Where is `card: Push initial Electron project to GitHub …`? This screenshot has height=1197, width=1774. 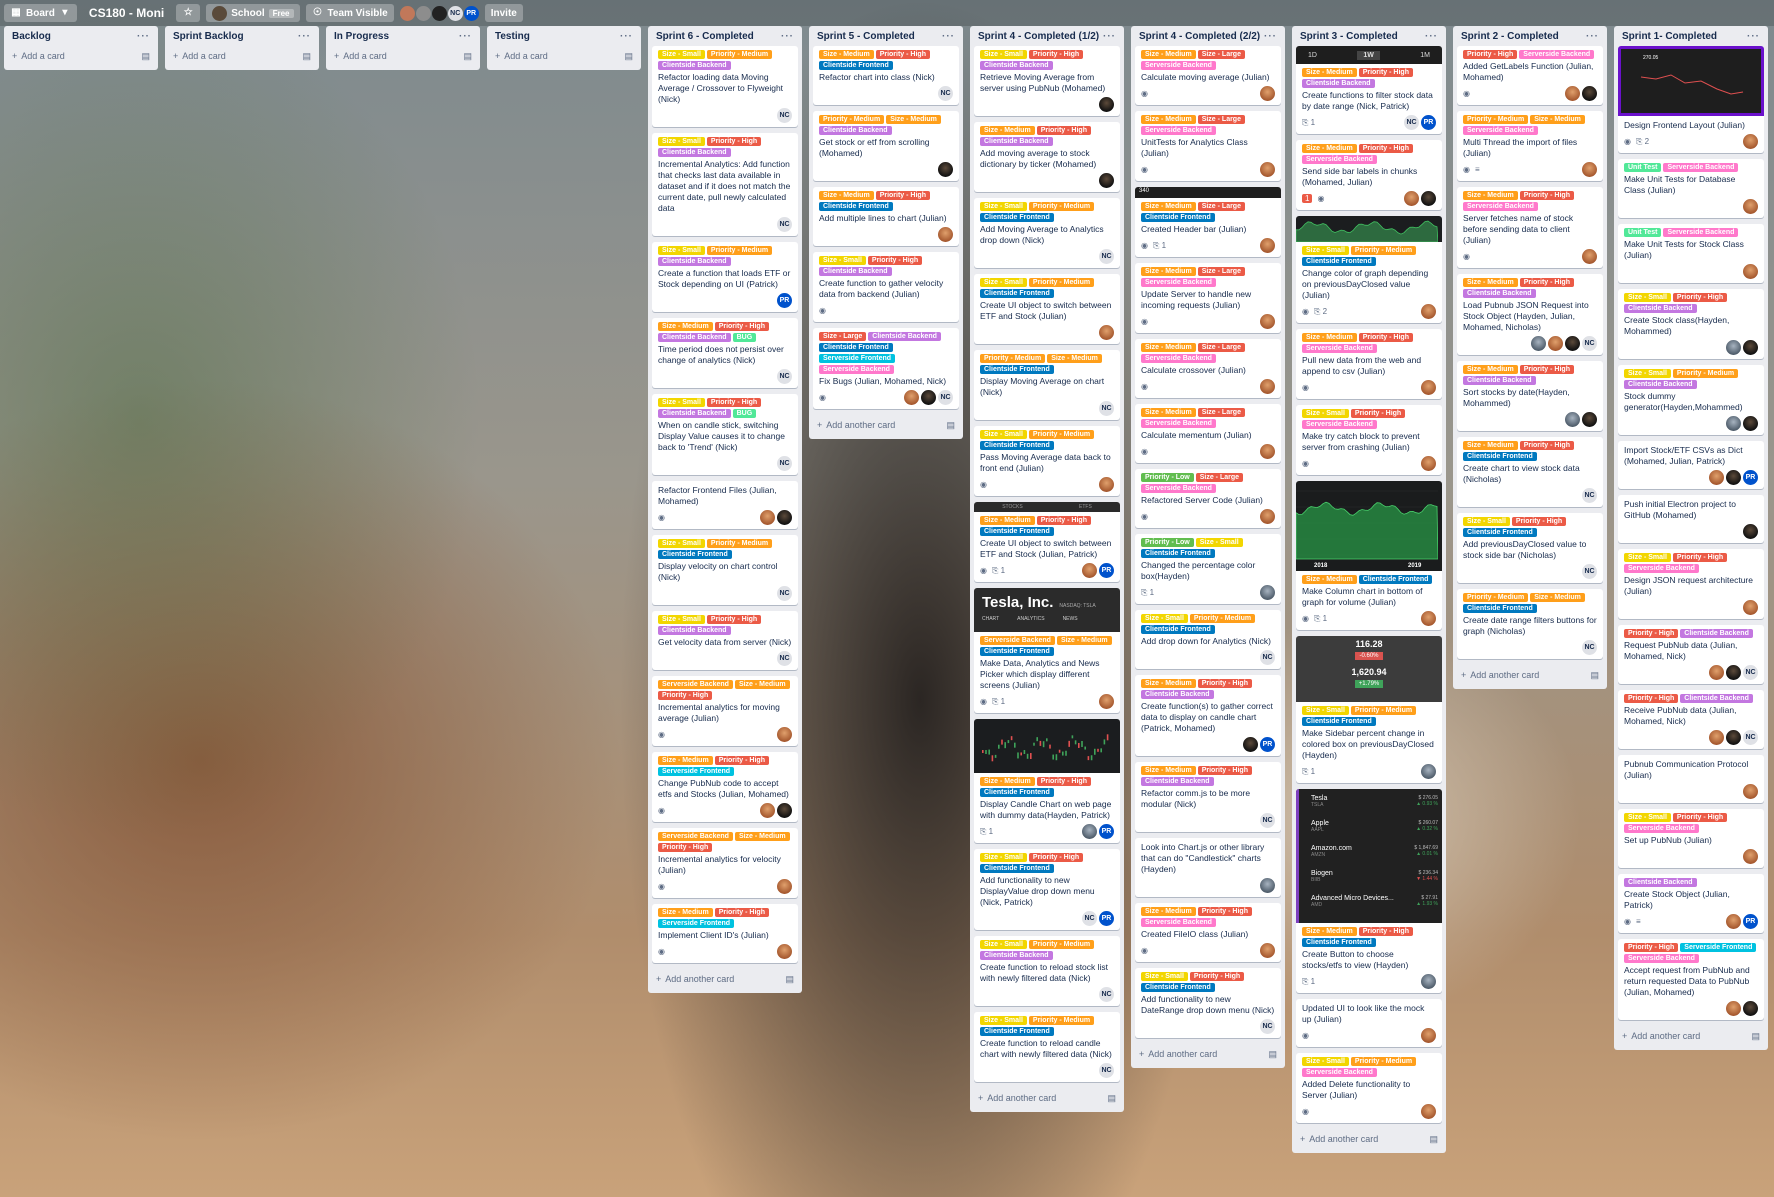
card: Push initial Electron project to GitHub … is located at coordinates (1691, 519).